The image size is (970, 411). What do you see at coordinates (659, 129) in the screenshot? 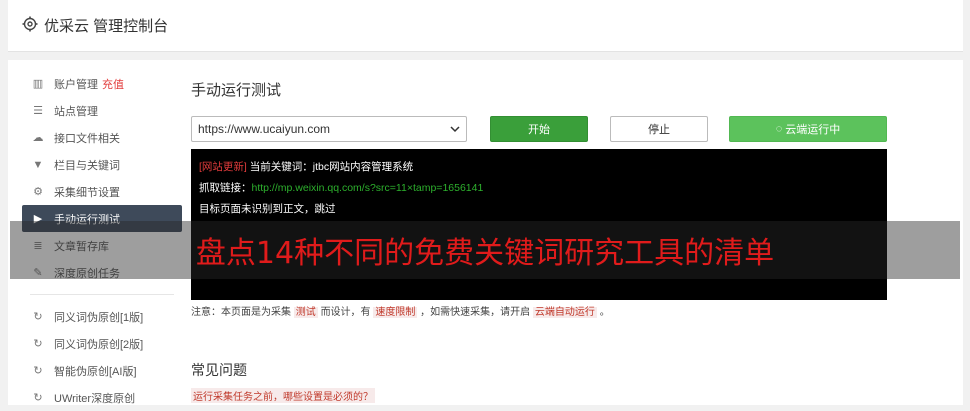
I see `stop-button: 停止` at bounding box center [659, 129].